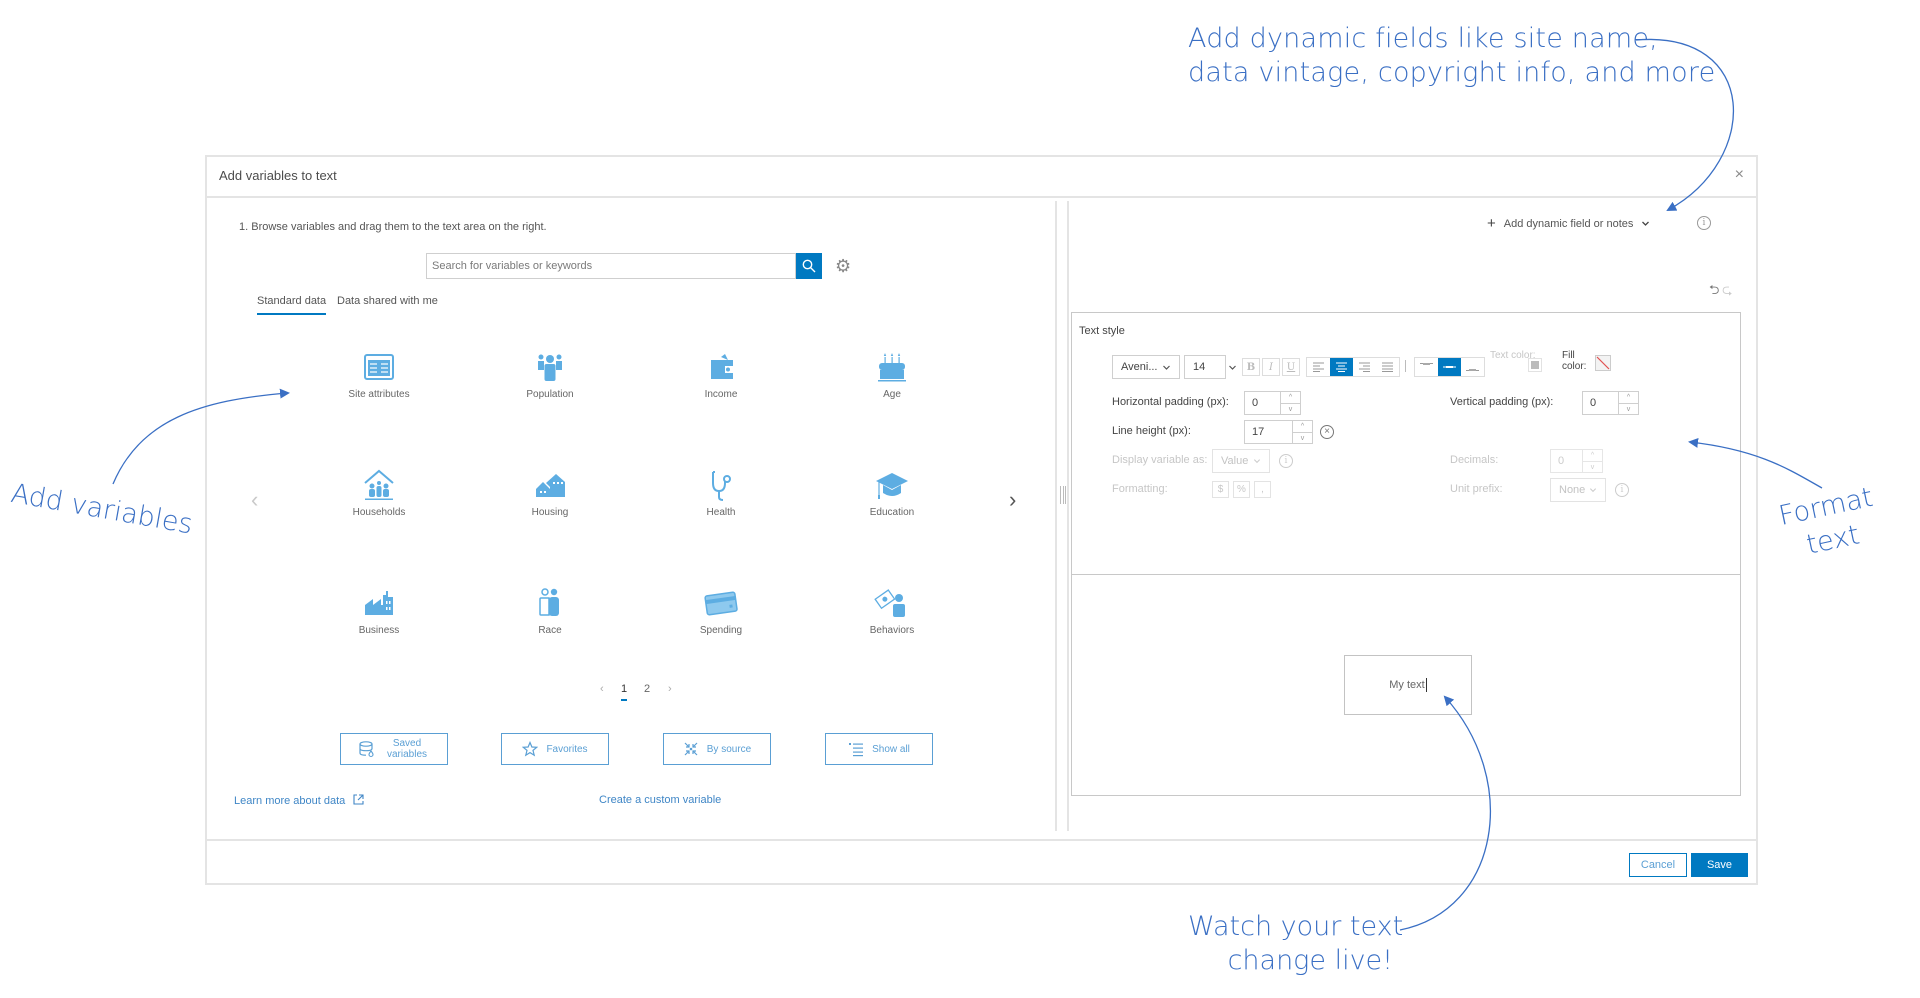  What do you see at coordinates (1199, 367) in the screenshot?
I see `font-size-value: 14` at bounding box center [1199, 367].